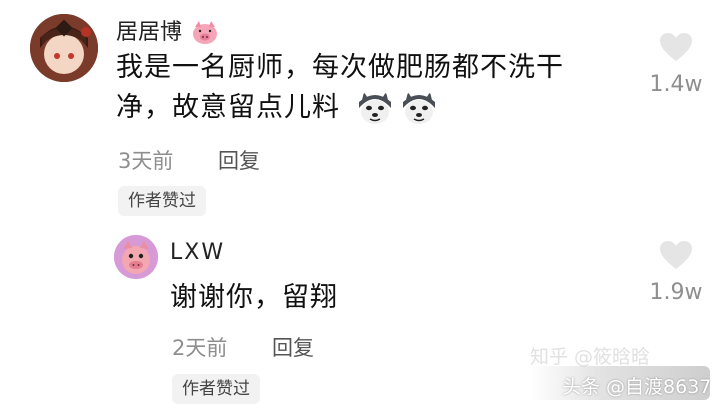  Describe the element at coordinates (293, 347) in the screenshot. I see `reply-reply-button: 回复` at that location.